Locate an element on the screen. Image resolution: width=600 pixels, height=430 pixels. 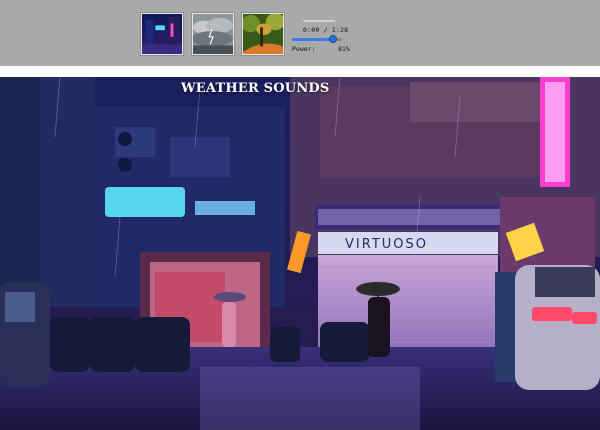
power-slider is located at coordinates (317, 39).